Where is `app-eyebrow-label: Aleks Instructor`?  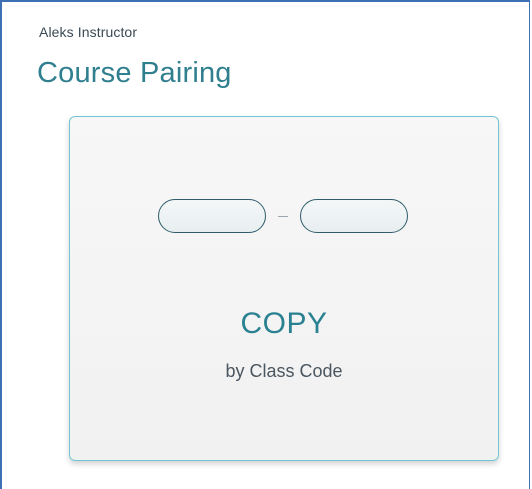 app-eyebrow-label: Aleks Instructor is located at coordinates (88, 32).